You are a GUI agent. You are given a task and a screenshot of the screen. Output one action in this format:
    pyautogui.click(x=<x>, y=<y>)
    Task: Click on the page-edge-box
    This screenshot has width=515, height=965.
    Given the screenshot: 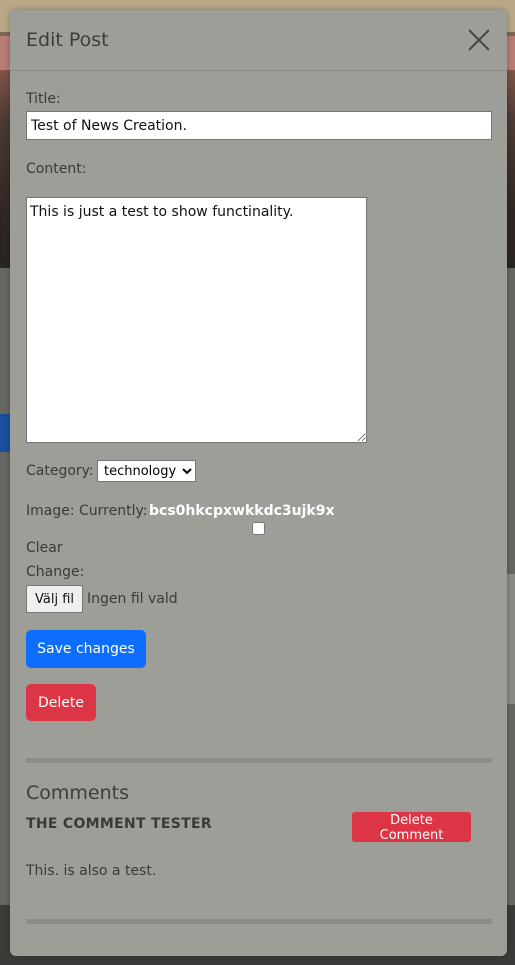 What is the action you would take?
    pyautogui.click(x=511, y=639)
    